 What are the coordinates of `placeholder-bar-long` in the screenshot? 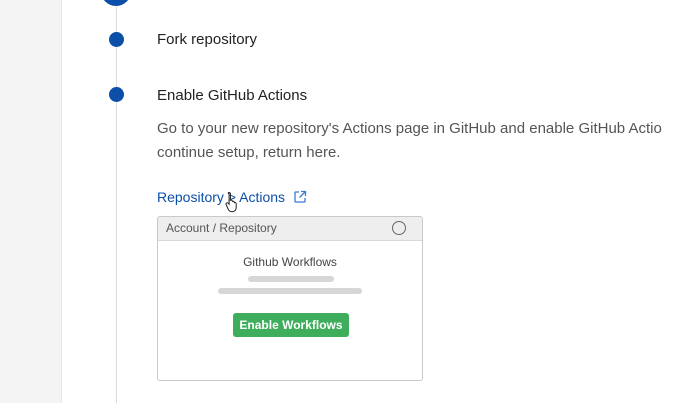 It's located at (290, 291).